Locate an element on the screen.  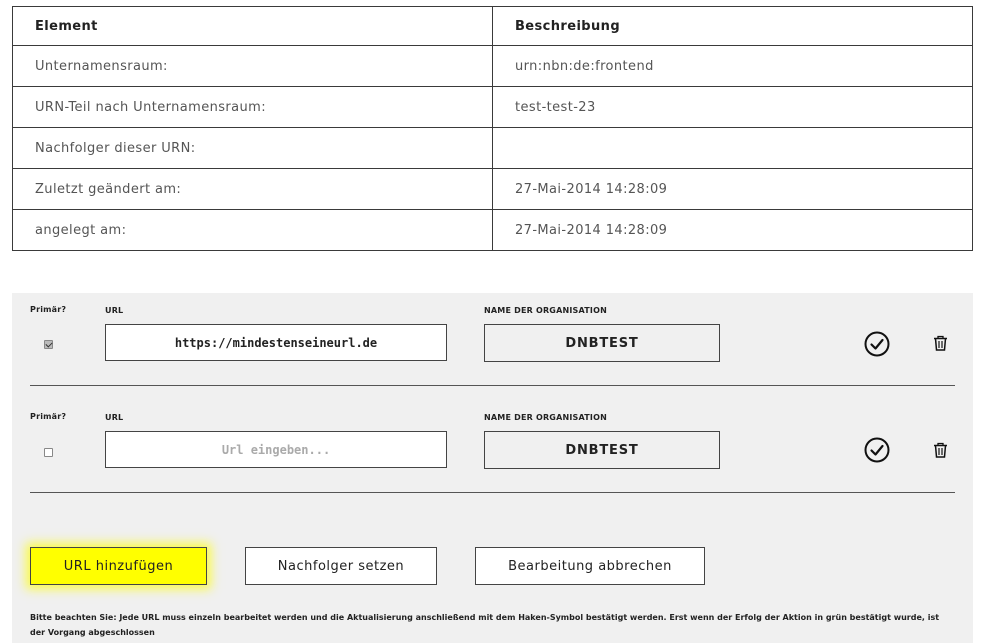
row-value is located at coordinates (732, 148).